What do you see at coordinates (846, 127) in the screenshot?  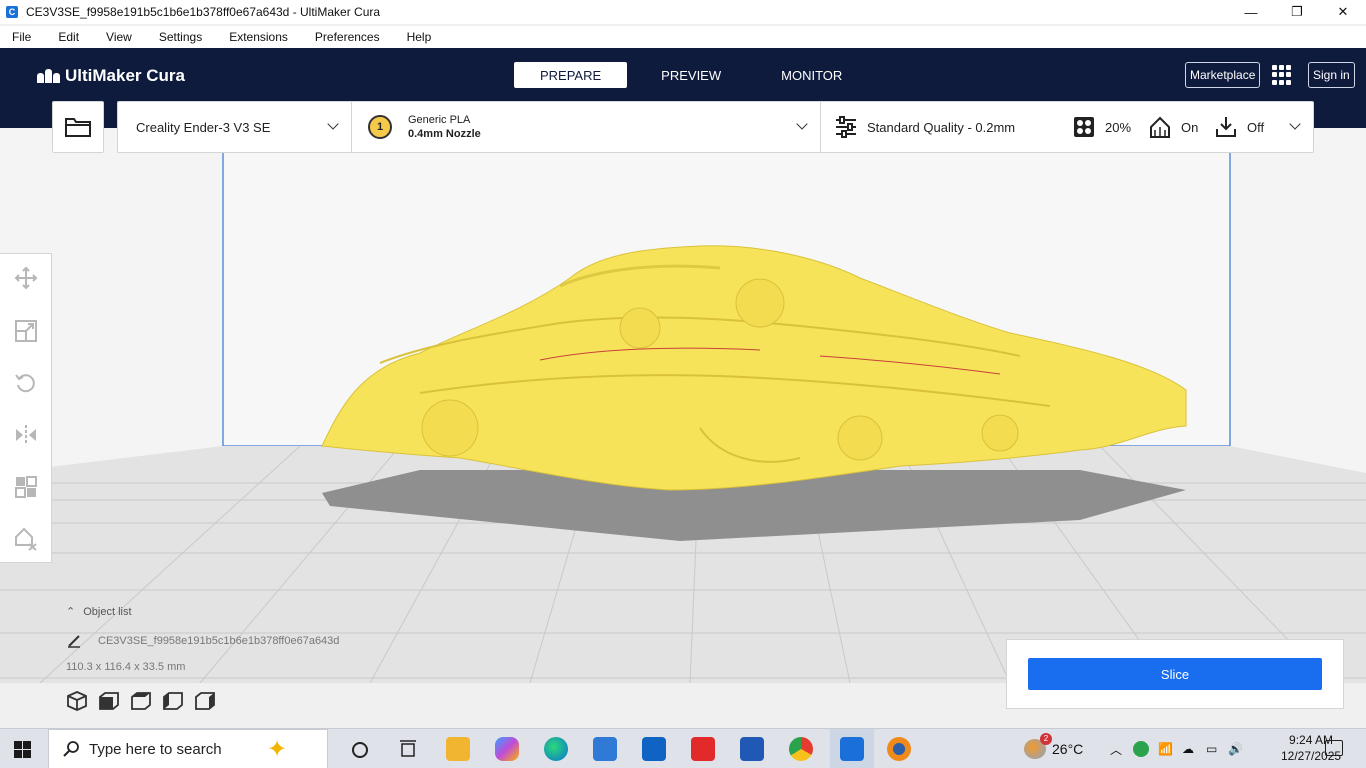 I see `settings-sliders-icon` at bounding box center [846, 127].